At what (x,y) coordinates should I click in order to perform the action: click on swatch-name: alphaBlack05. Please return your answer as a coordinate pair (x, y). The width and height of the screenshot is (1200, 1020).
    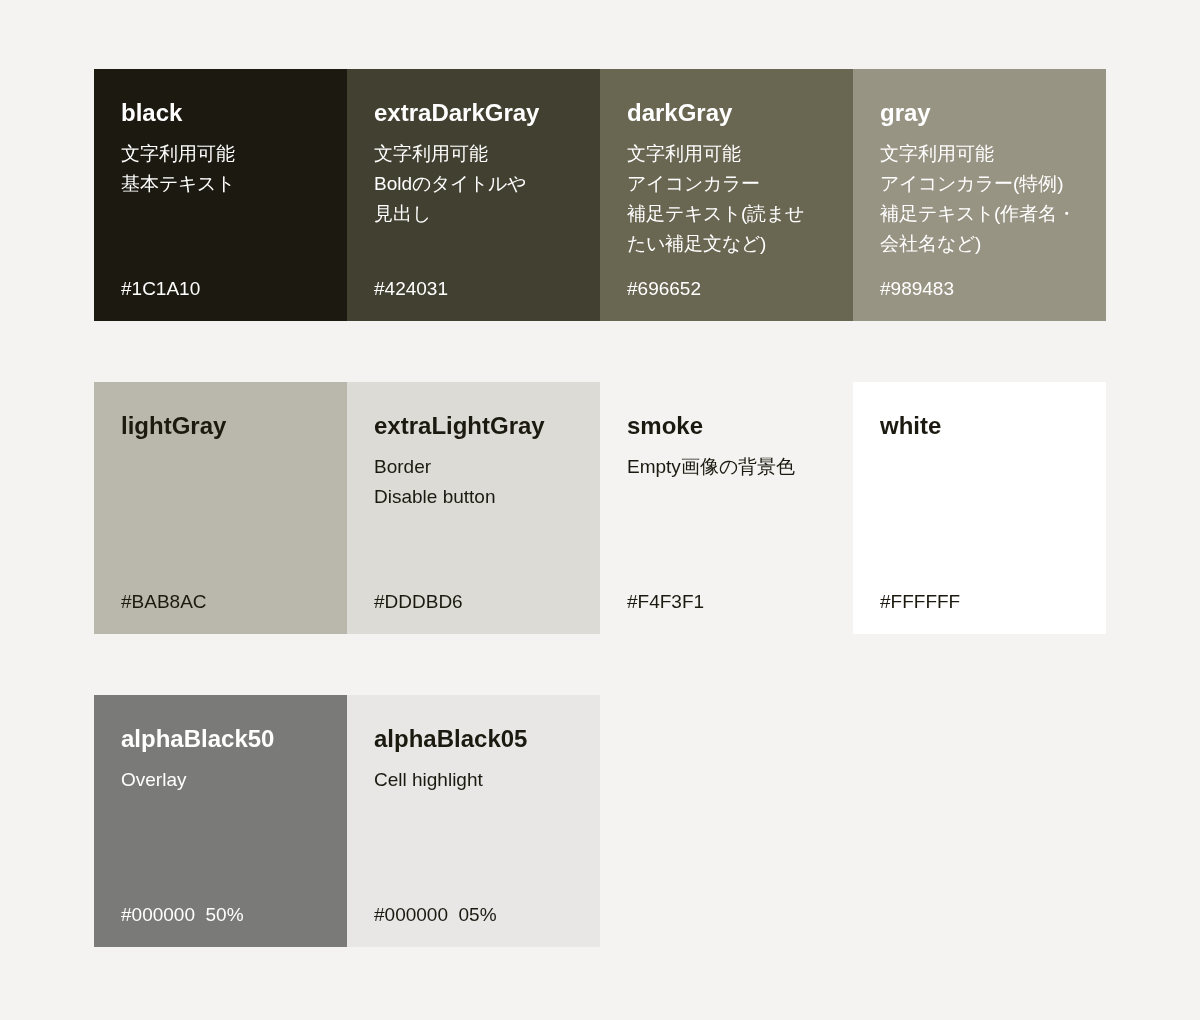
    Looking at the image, I should click on (451, 739).